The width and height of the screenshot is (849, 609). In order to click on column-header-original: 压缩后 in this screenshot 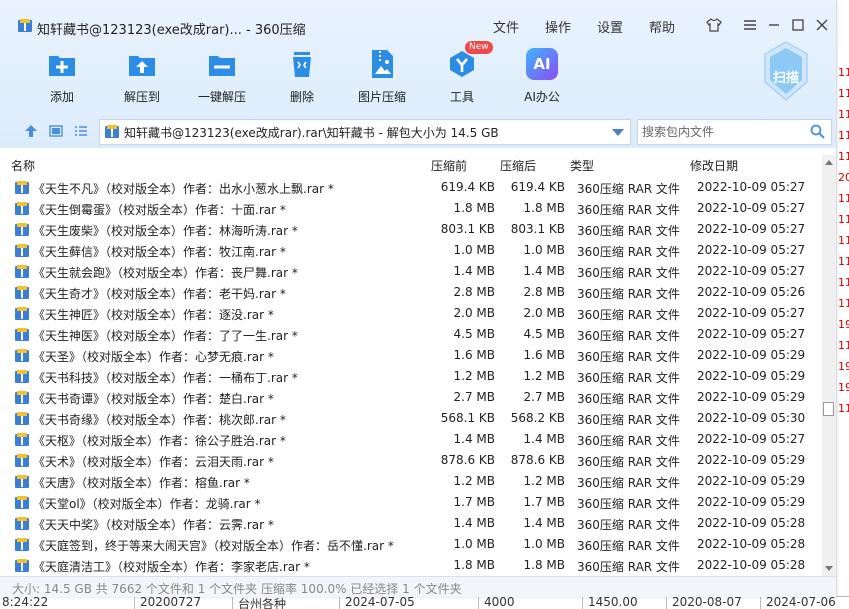, I will do `click(518, 165)`.